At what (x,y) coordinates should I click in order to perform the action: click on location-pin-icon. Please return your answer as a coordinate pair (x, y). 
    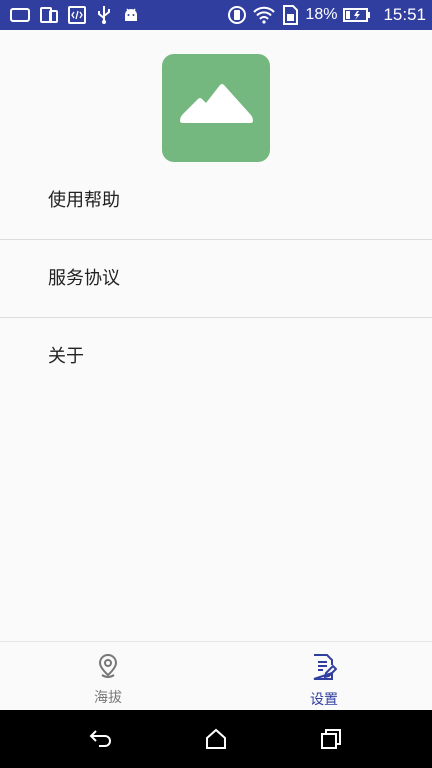
    Looking at the image, I should click on (108, 668).